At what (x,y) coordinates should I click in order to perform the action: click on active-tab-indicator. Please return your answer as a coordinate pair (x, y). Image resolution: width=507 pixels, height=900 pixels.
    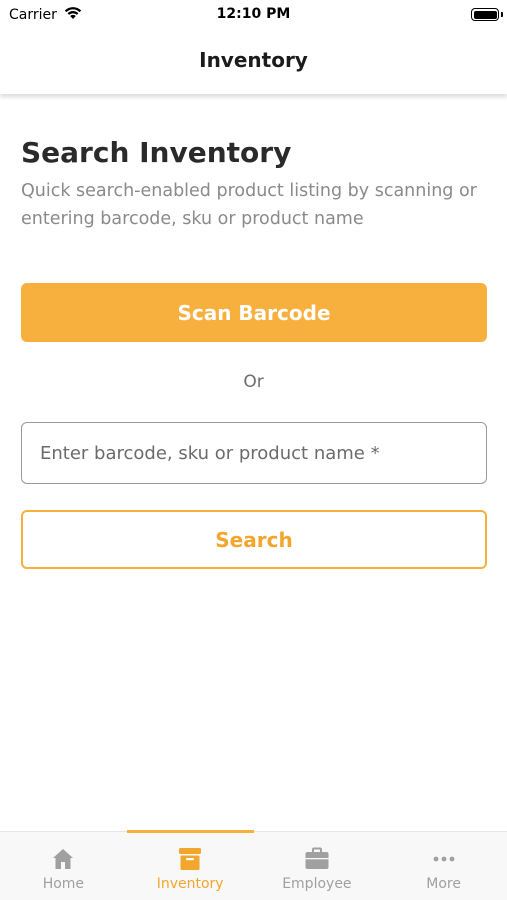
    Looking at the image, I should click on (190, 831).